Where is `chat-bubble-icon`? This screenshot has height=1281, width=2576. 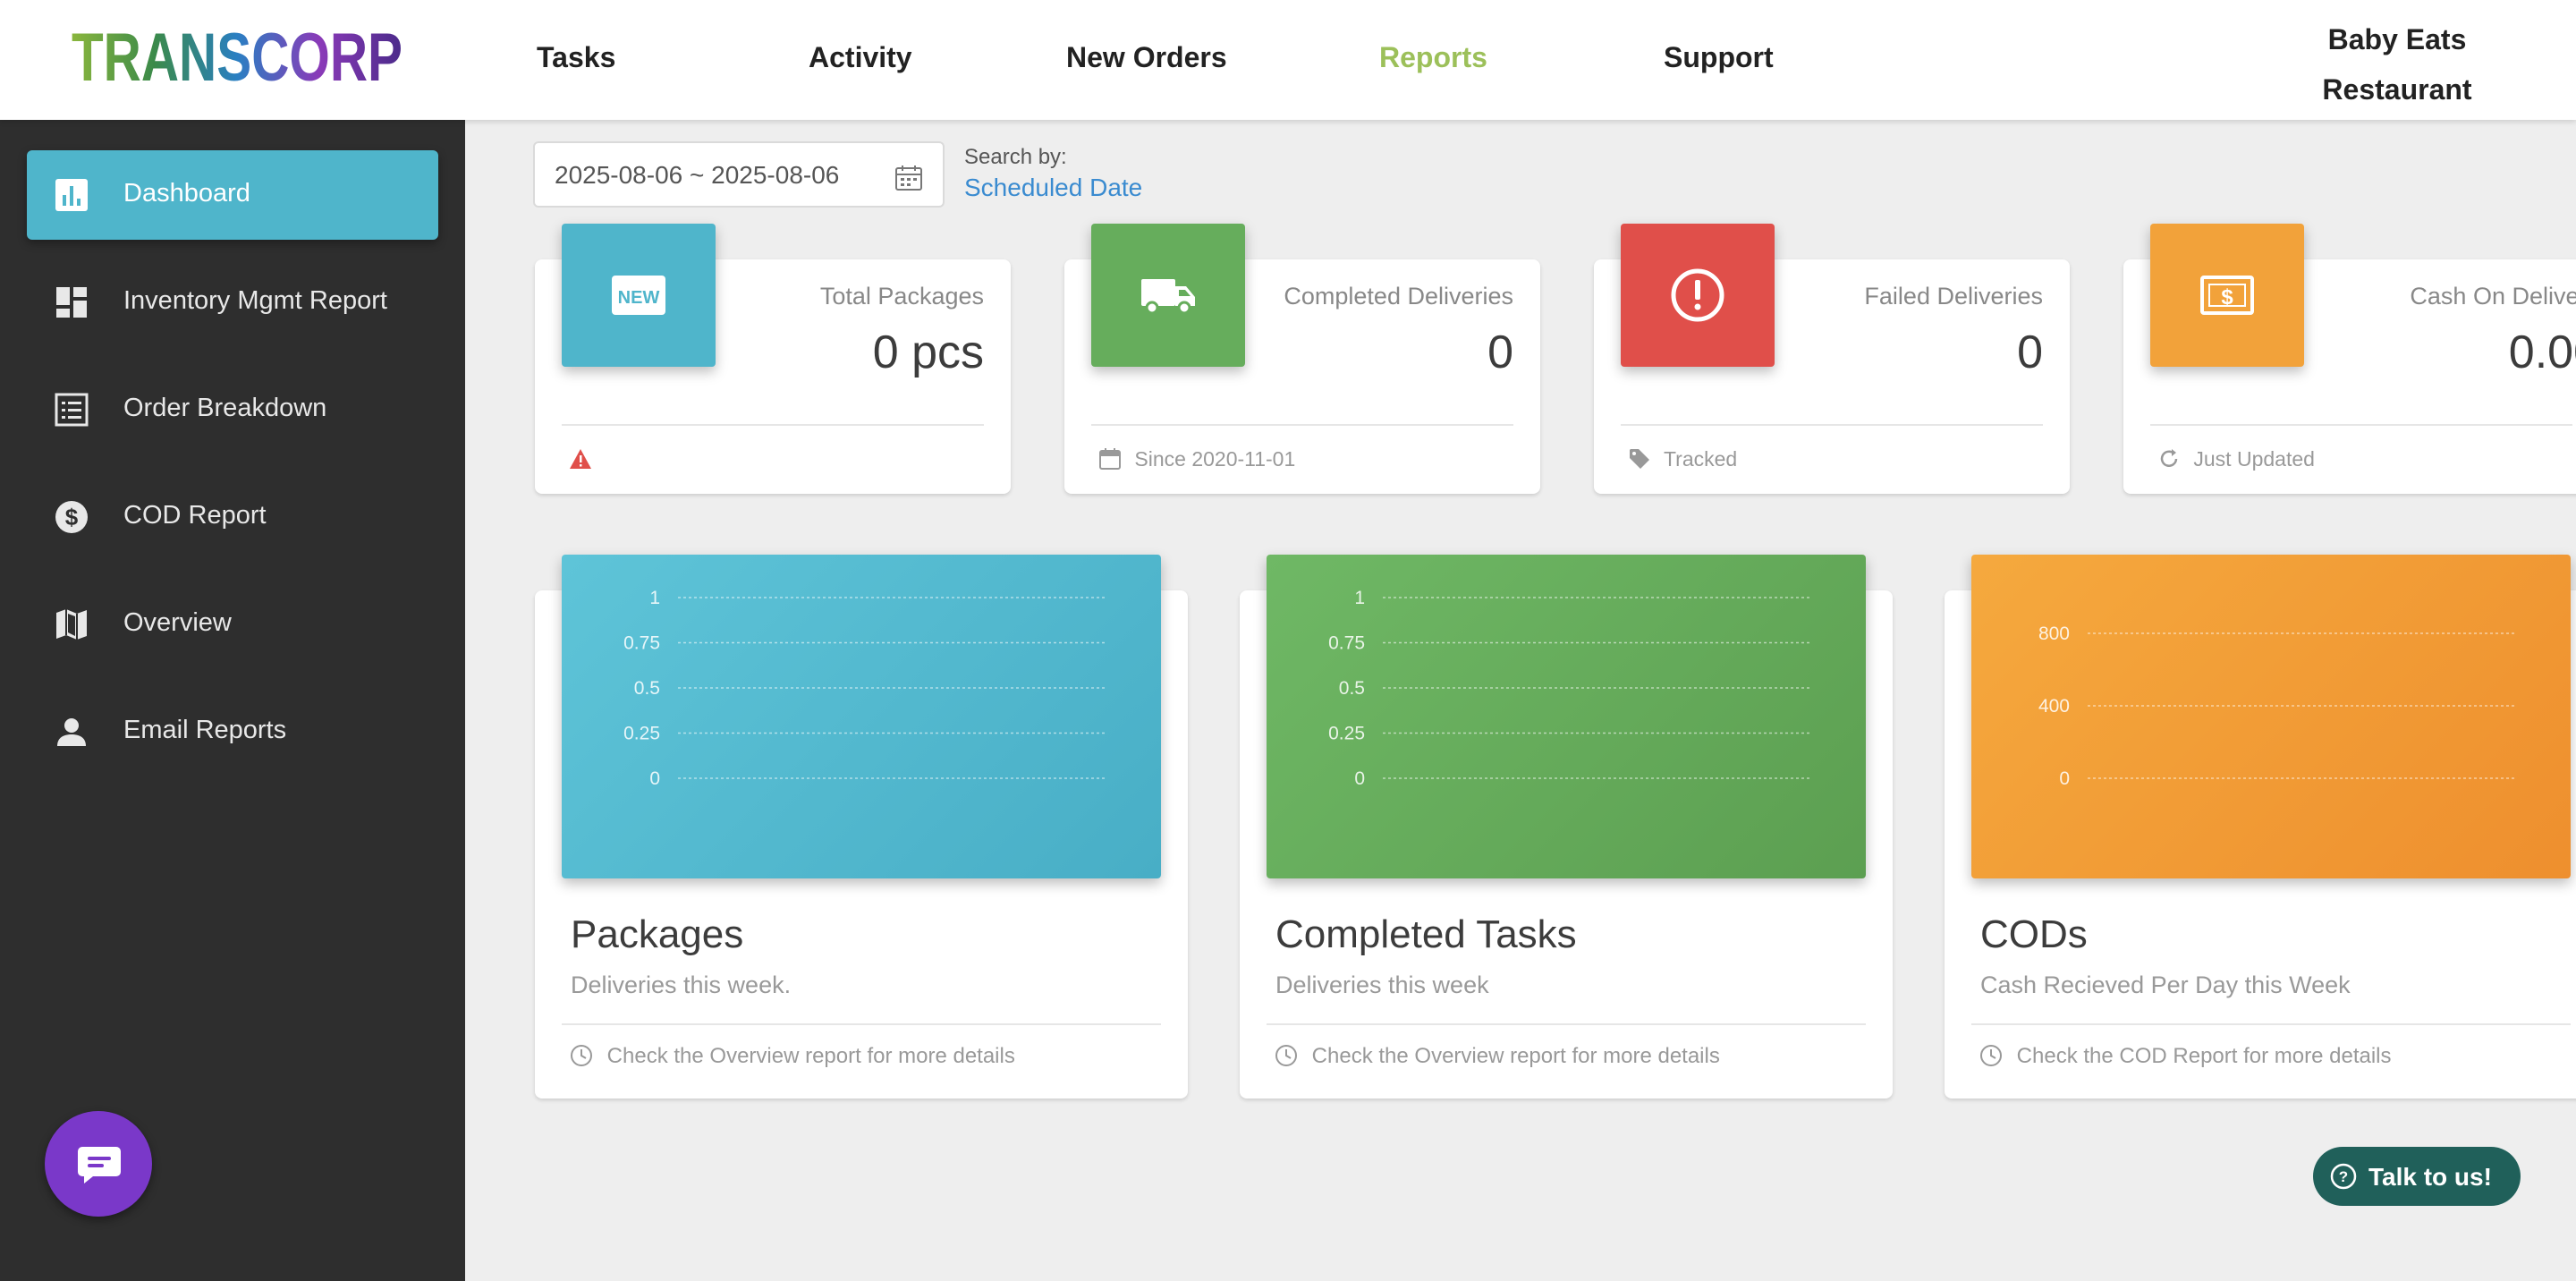
chat-bubble-icon is located at coordinates (99, 1165).